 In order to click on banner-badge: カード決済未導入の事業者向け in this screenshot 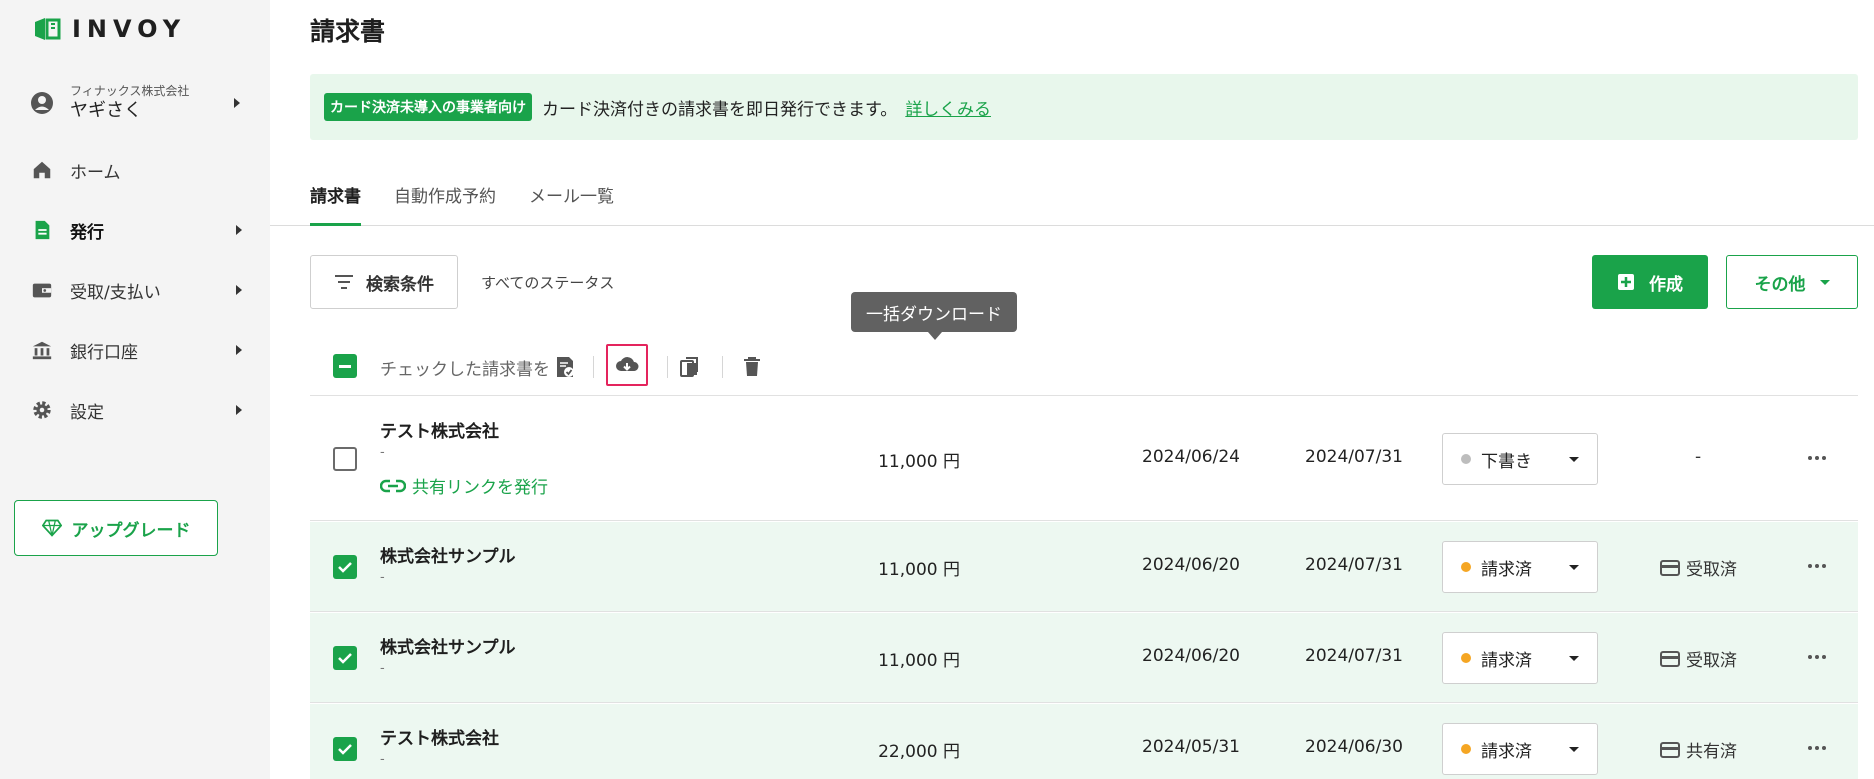, I will do `click(428, 107)`.